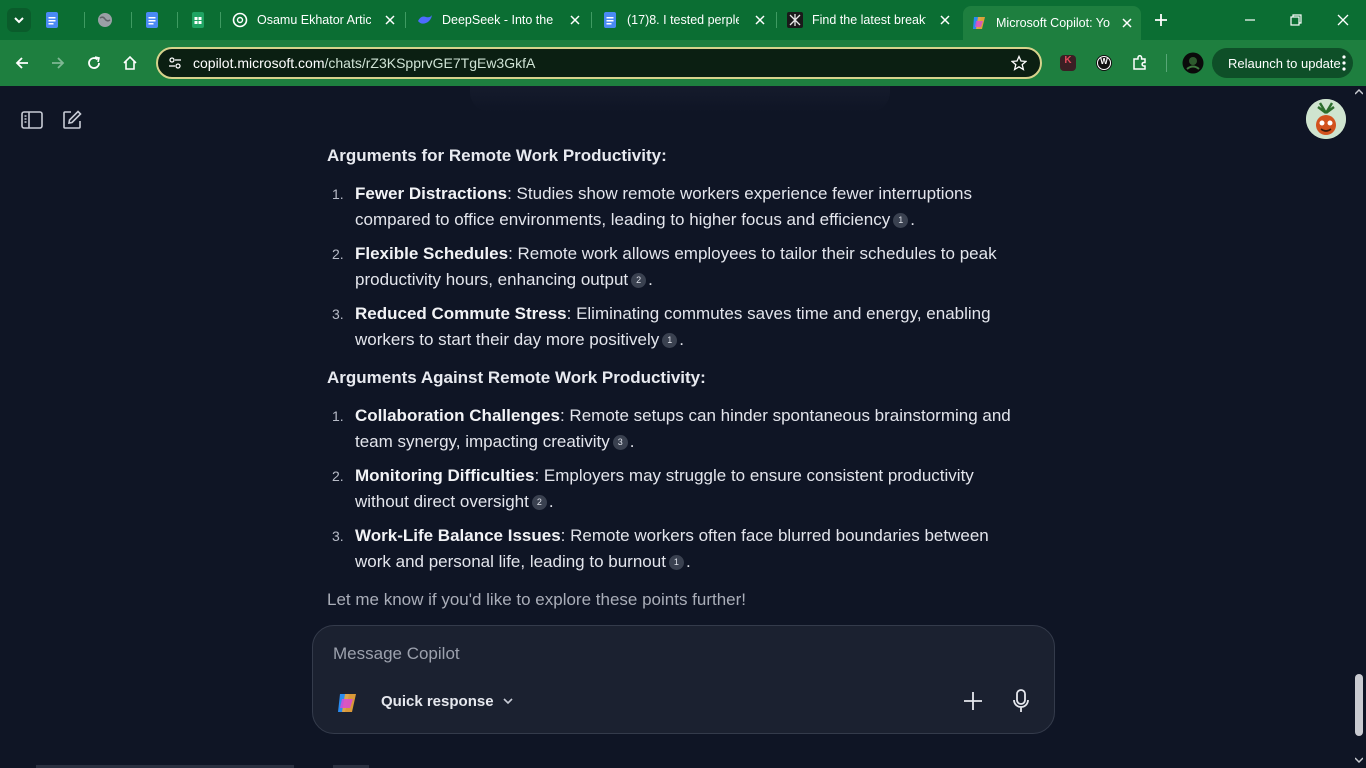 The height and width of the screenshot is (768, 1366). What do you see at coordinates (503, 20) in the screenshot?
I see `tab-deepseek: DeepSeek - Into the U` at bounding box center [503, 20].